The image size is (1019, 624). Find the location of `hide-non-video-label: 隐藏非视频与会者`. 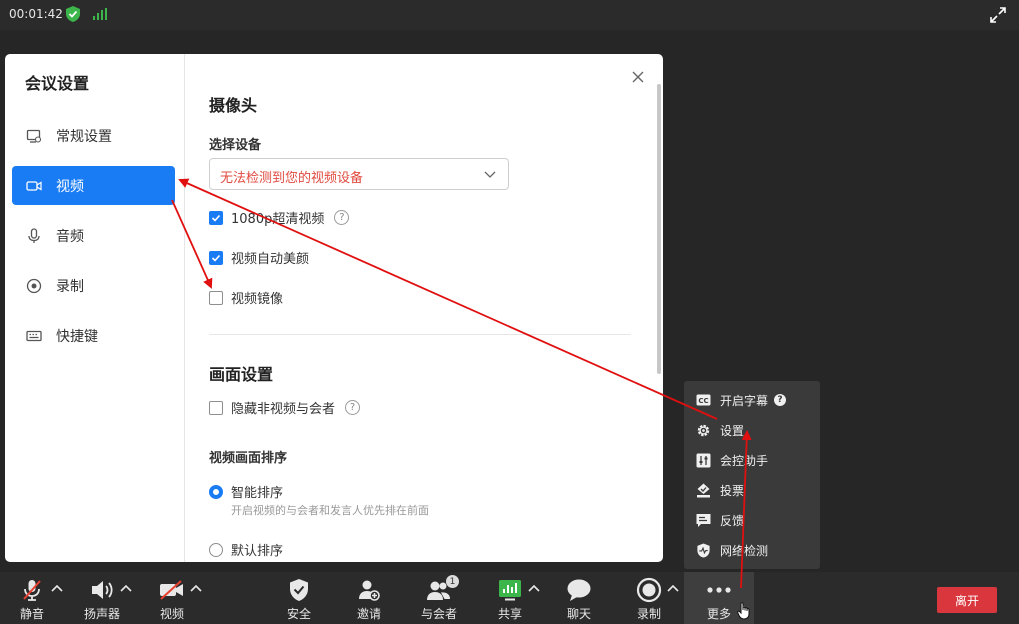

hide-non-video-label: 隐藏非视频与会者 is located at coordinates (283, 409).